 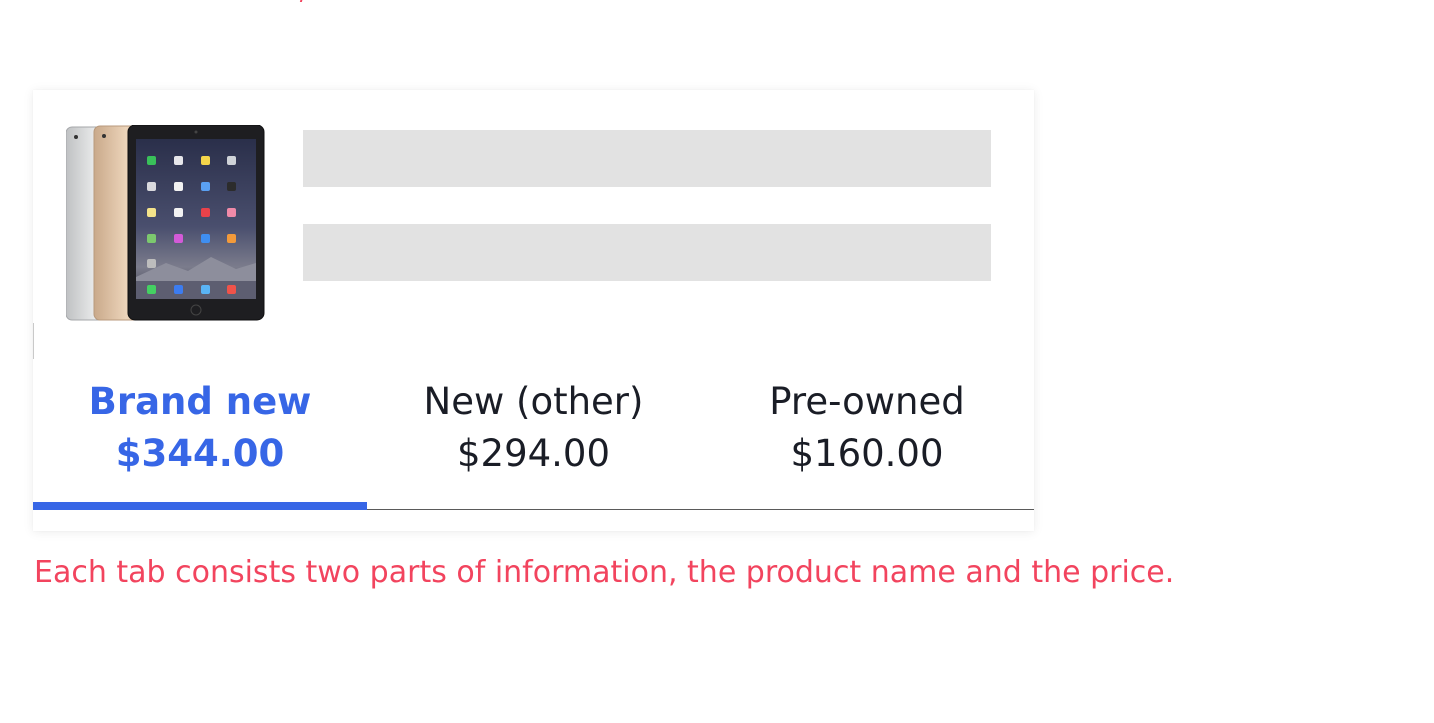 I want to click on tab-brand-new: Brand new $344.00, so click(x=200, y=436).